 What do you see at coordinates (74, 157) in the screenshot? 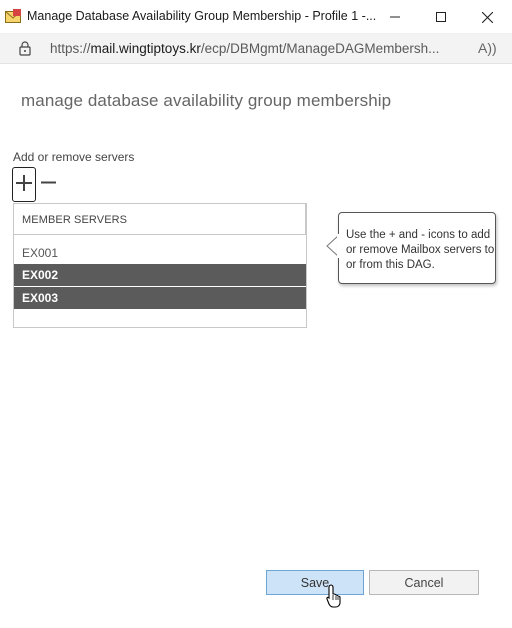
I see `section-label: Add or remove servers` at bounding box center [74, 157].